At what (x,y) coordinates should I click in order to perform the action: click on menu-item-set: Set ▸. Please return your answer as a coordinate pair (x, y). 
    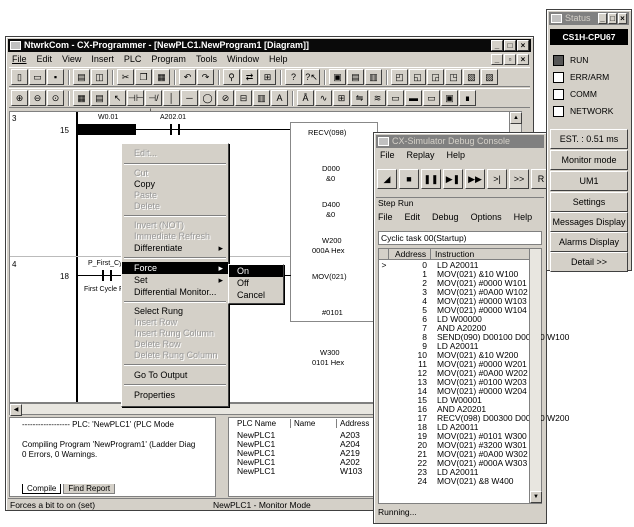
    Looking at the image, I should click on (175, 280).